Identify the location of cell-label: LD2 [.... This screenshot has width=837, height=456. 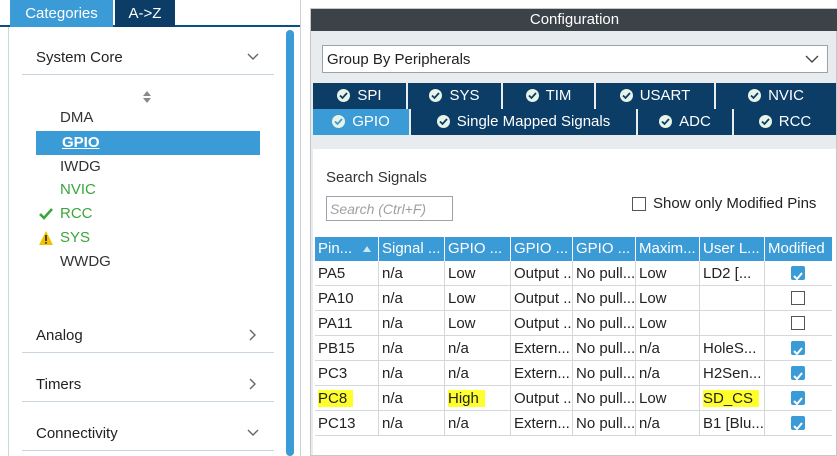
(732, 273).